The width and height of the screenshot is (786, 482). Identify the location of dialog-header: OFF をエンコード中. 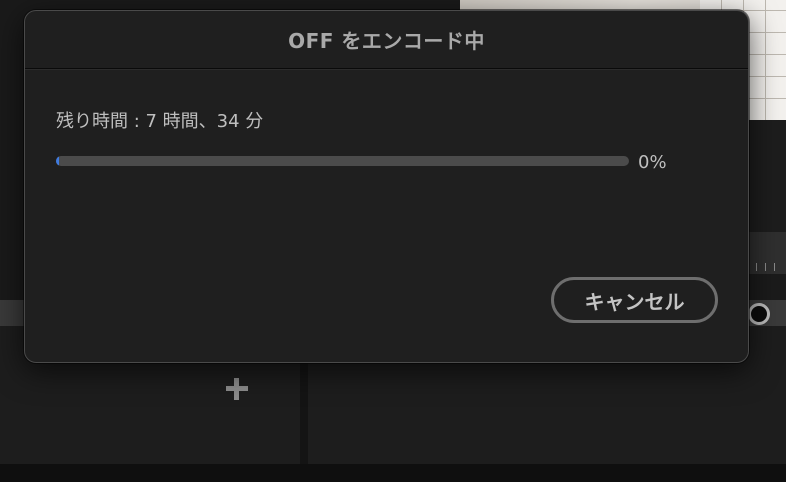
(386, 40).